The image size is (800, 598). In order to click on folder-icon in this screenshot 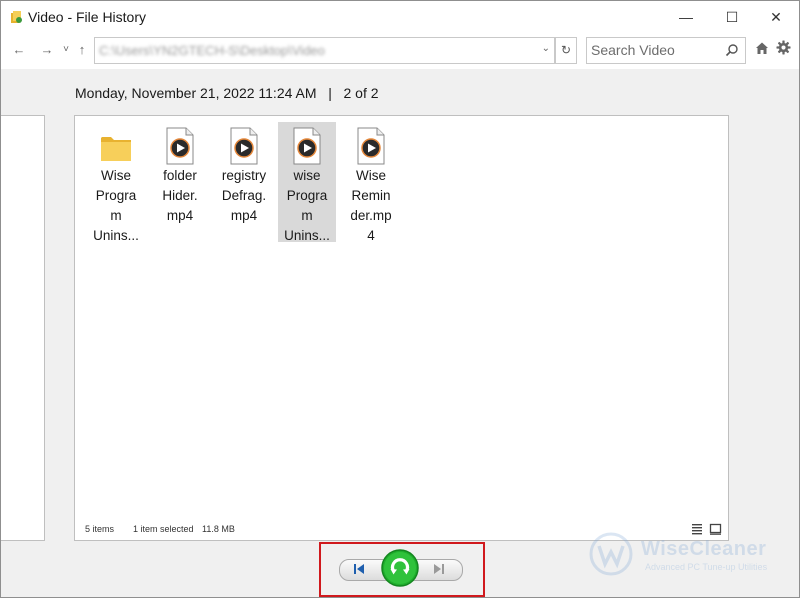, I will do `click(116, 149)`.